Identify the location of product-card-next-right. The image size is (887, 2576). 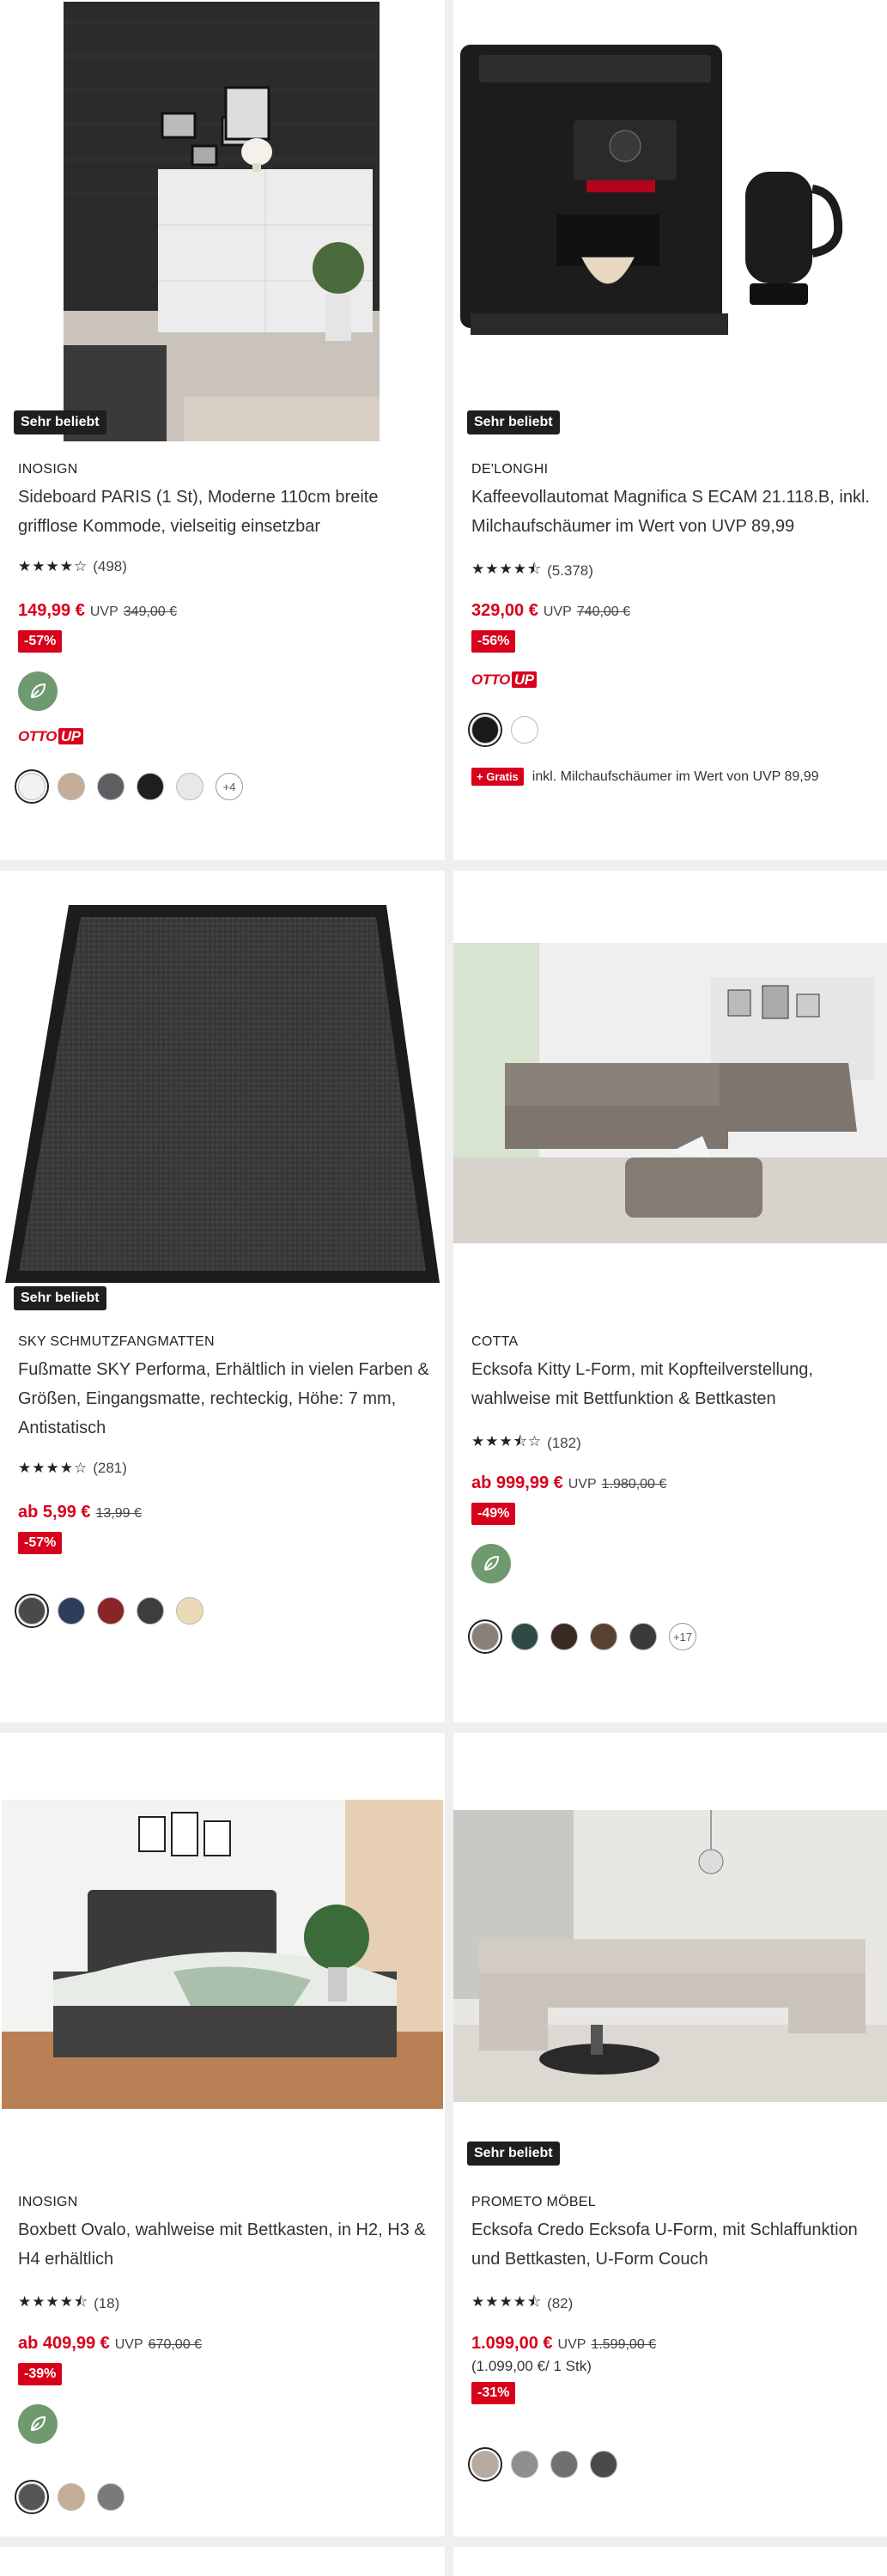
(670, 2561).